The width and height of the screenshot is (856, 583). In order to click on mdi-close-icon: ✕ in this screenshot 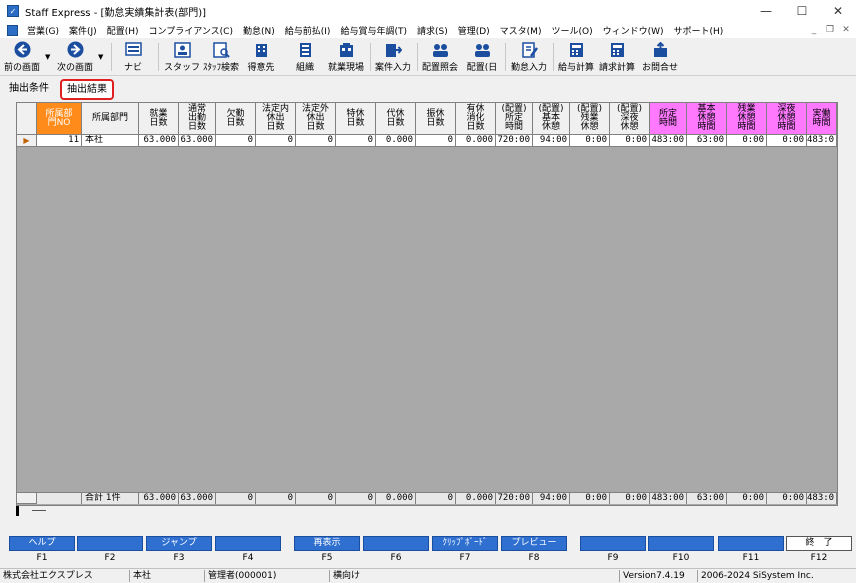, I will do `click(846, 30)`.